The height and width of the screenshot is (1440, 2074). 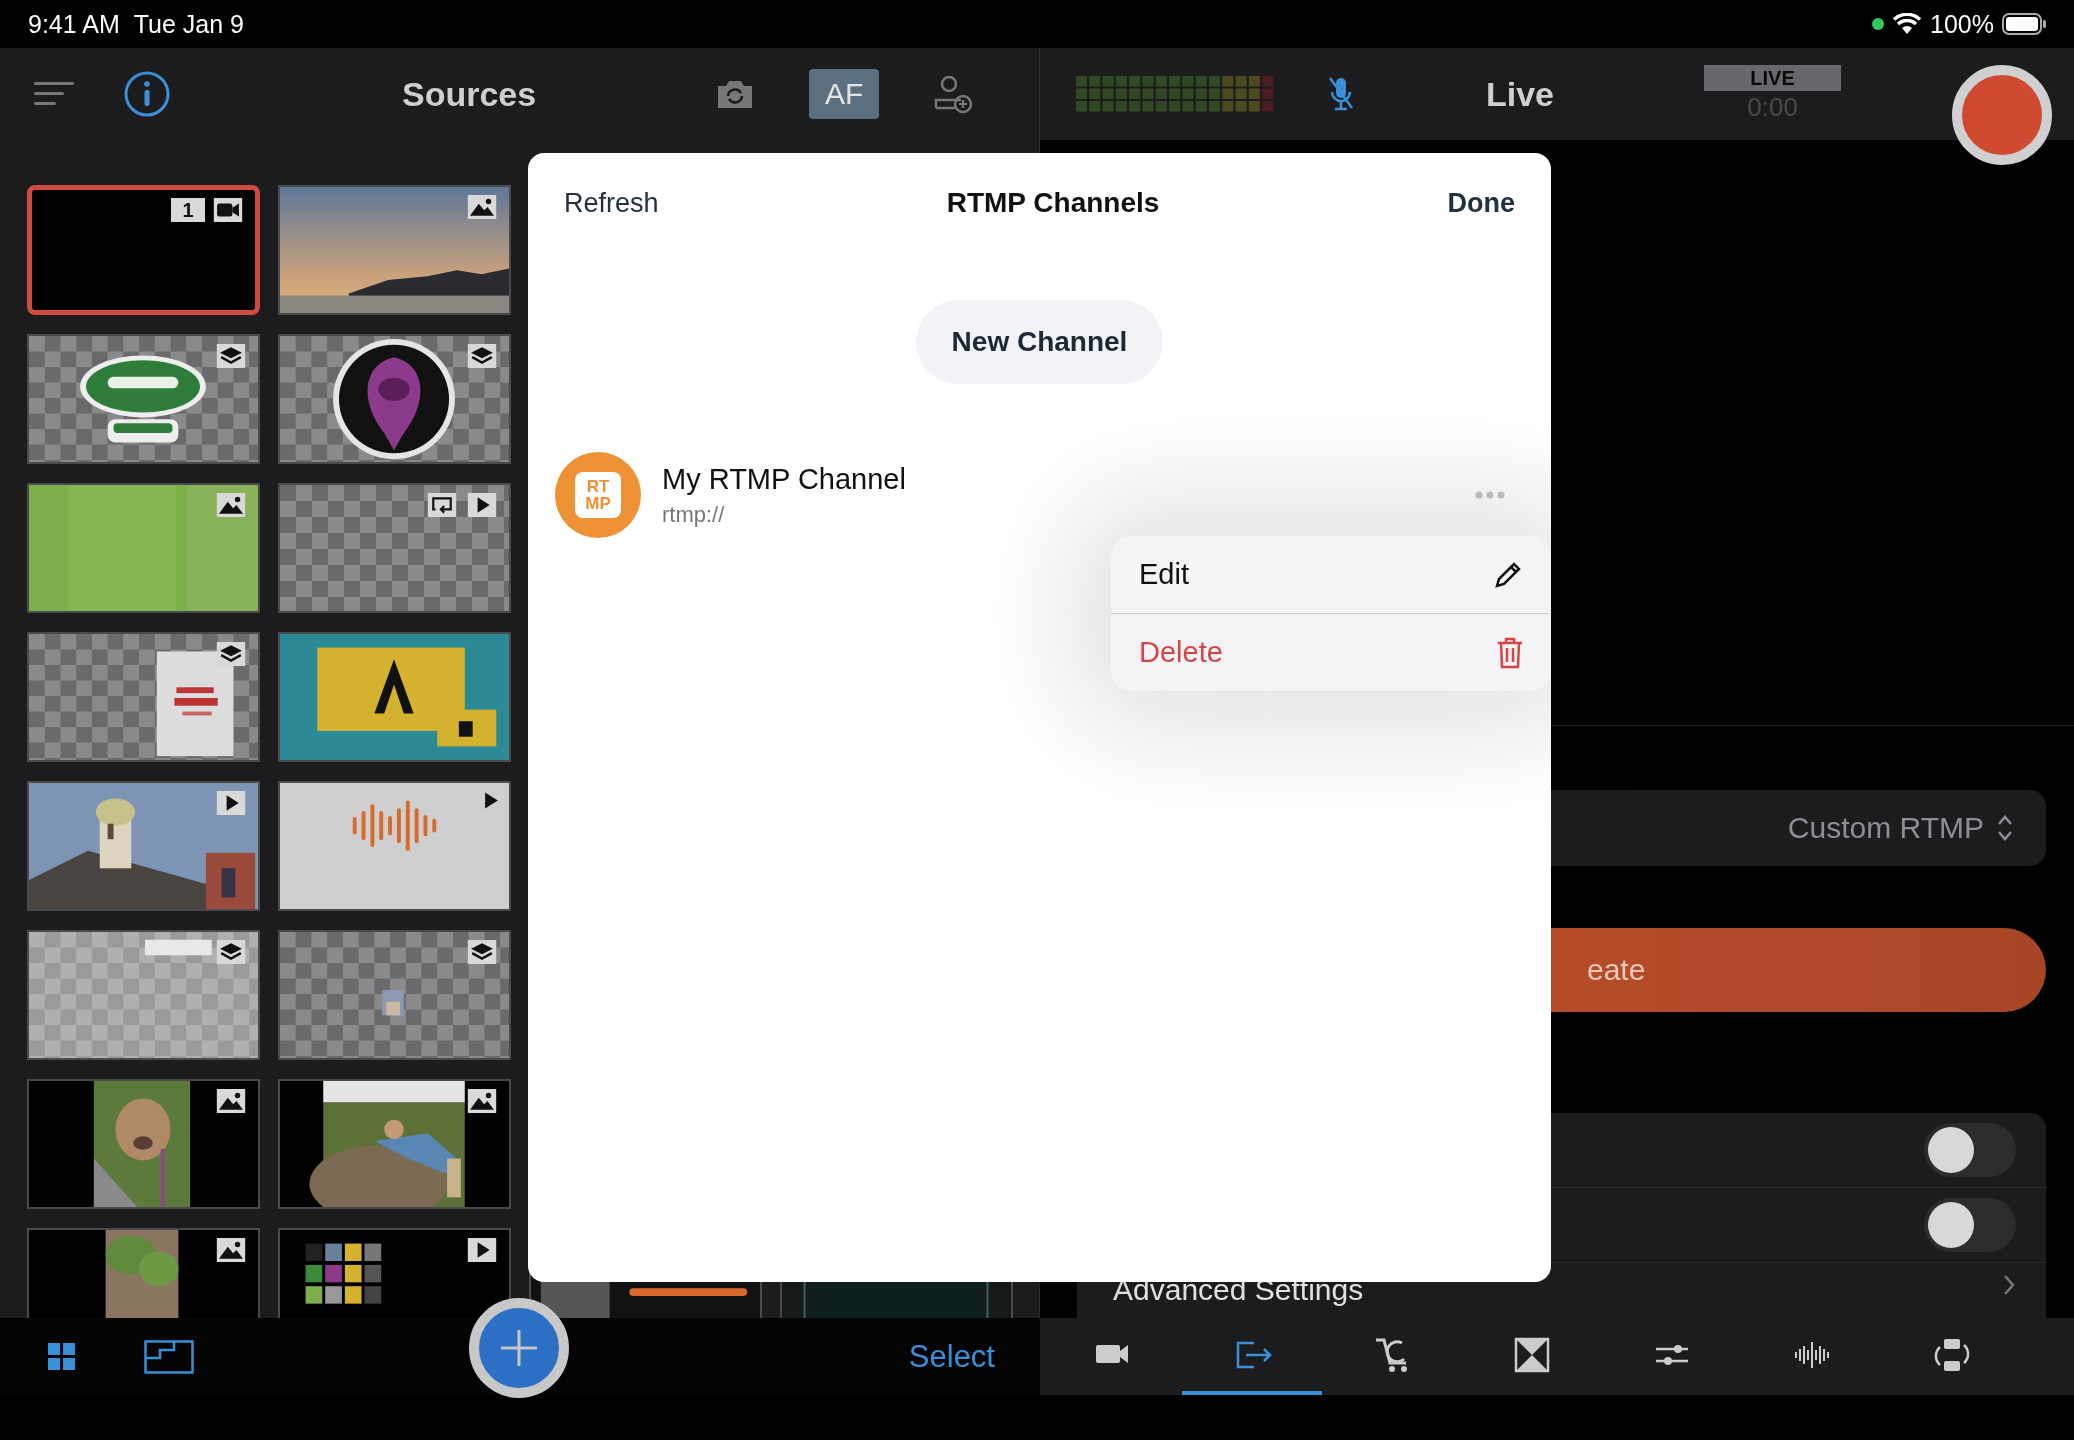 What do you see at coordinates (961, 1356) in the screenshot?
I see `select-button: Select` at bounding box center [961, 1356].